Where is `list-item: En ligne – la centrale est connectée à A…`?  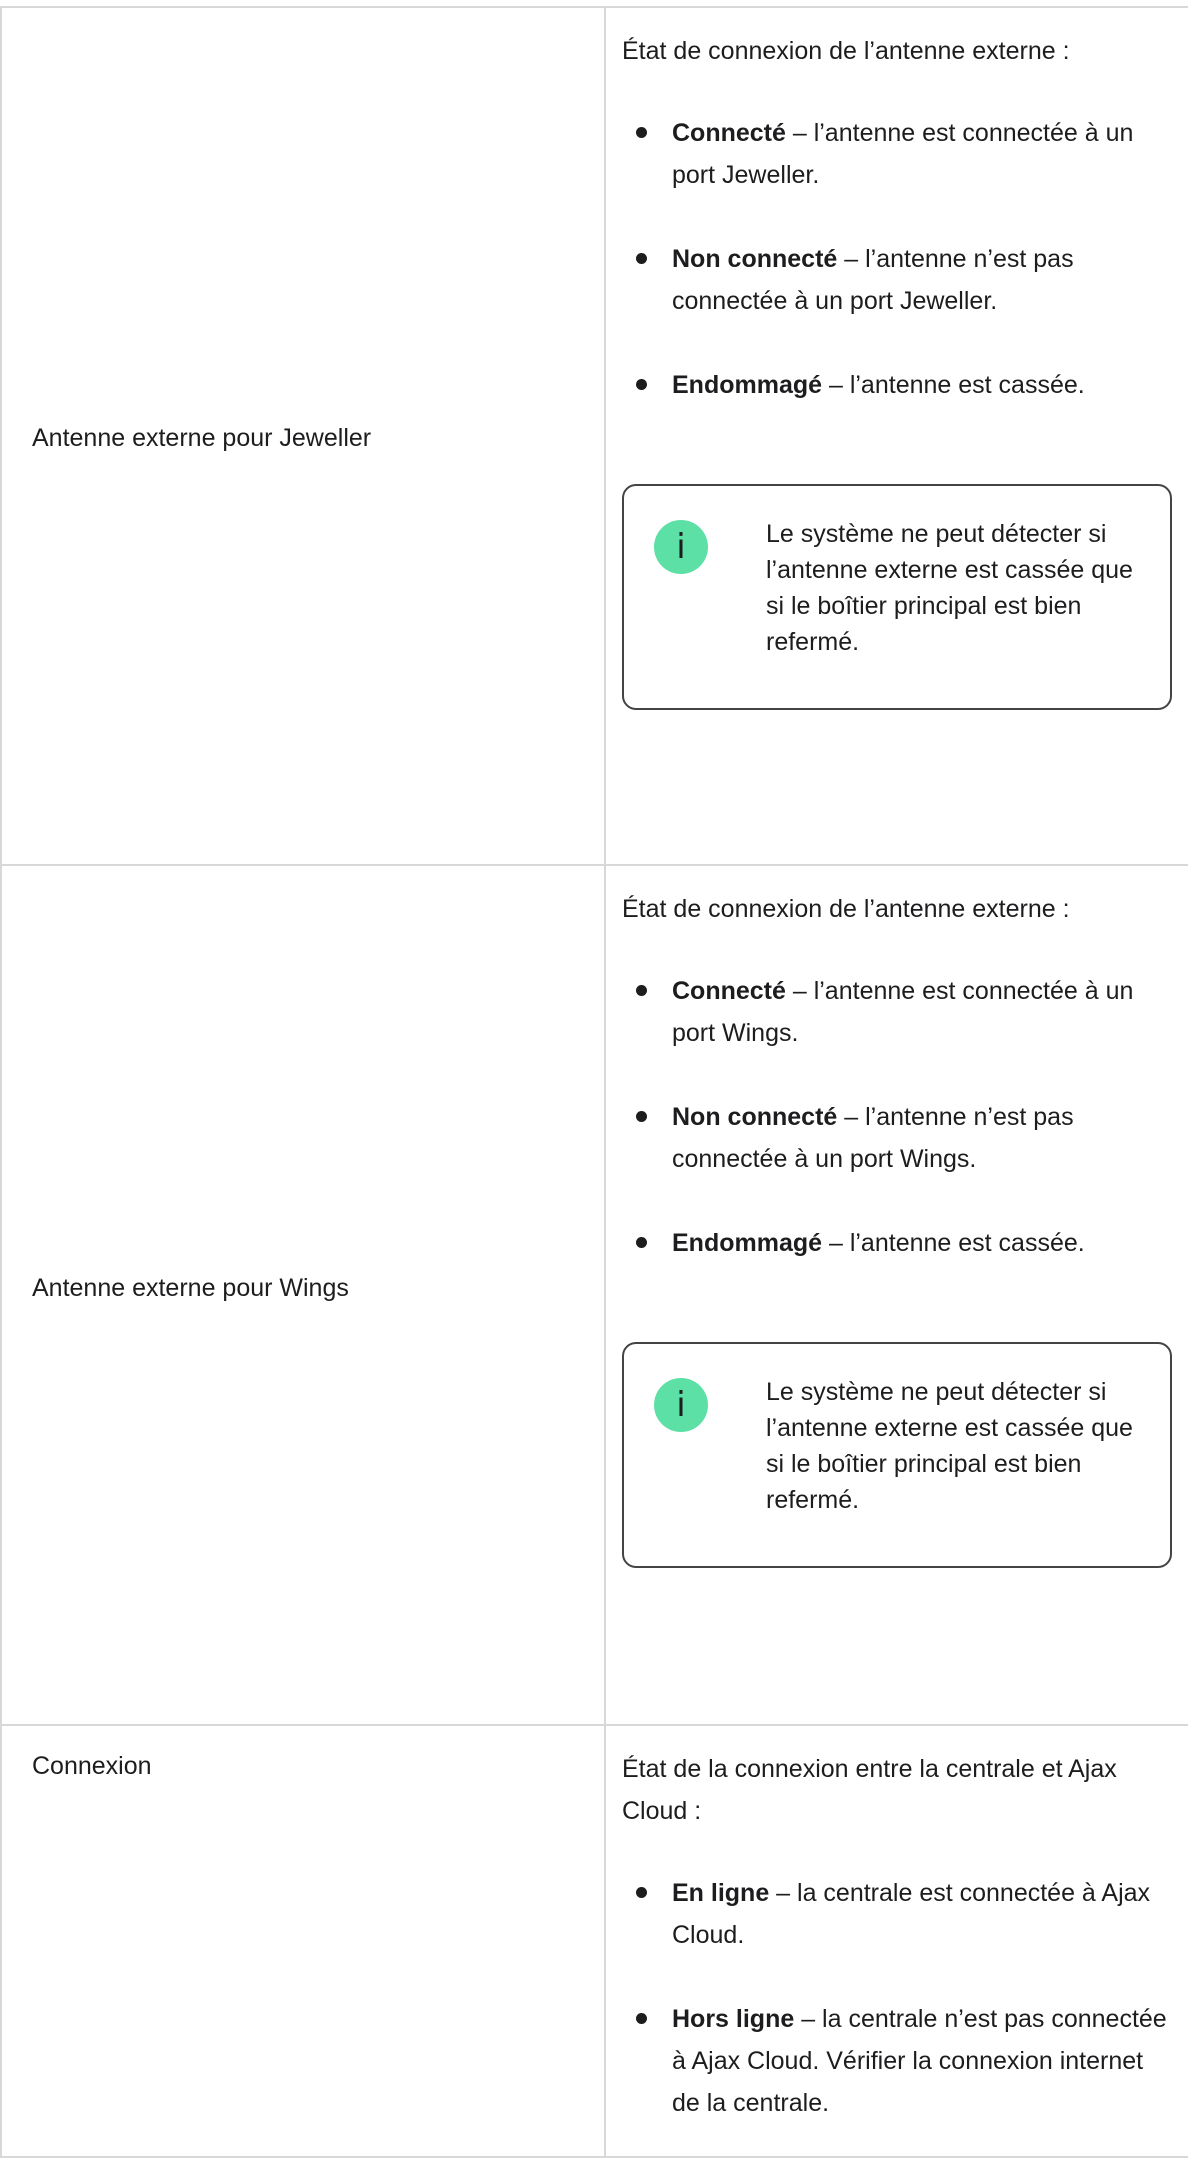
list-item: En ligne – la centrale est connectée à A… is located at coordinates (897, 1914).